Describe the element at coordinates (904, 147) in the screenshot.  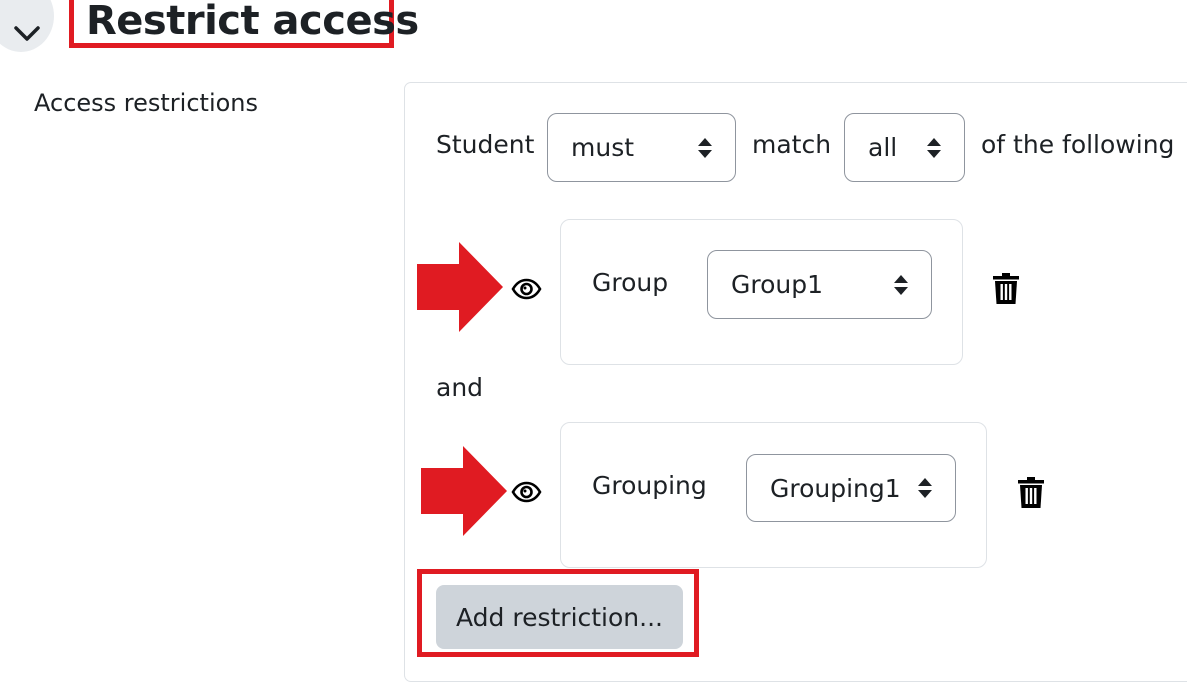
I see `all-select: all` at that location.